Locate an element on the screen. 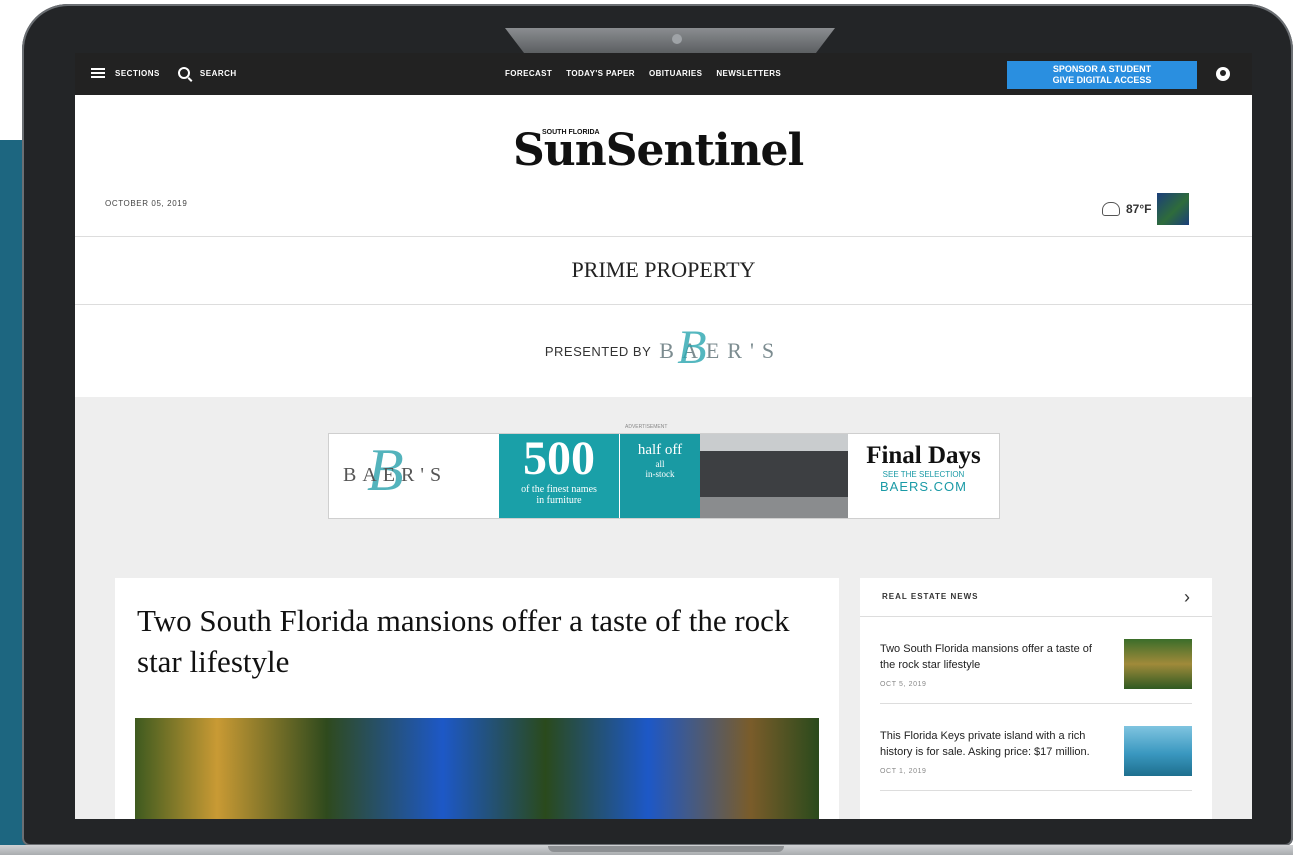 The image size is (1293, 855). sponsor-line2: GIVE DIGITAL ACCESS is located at coordinates (1102, 80).